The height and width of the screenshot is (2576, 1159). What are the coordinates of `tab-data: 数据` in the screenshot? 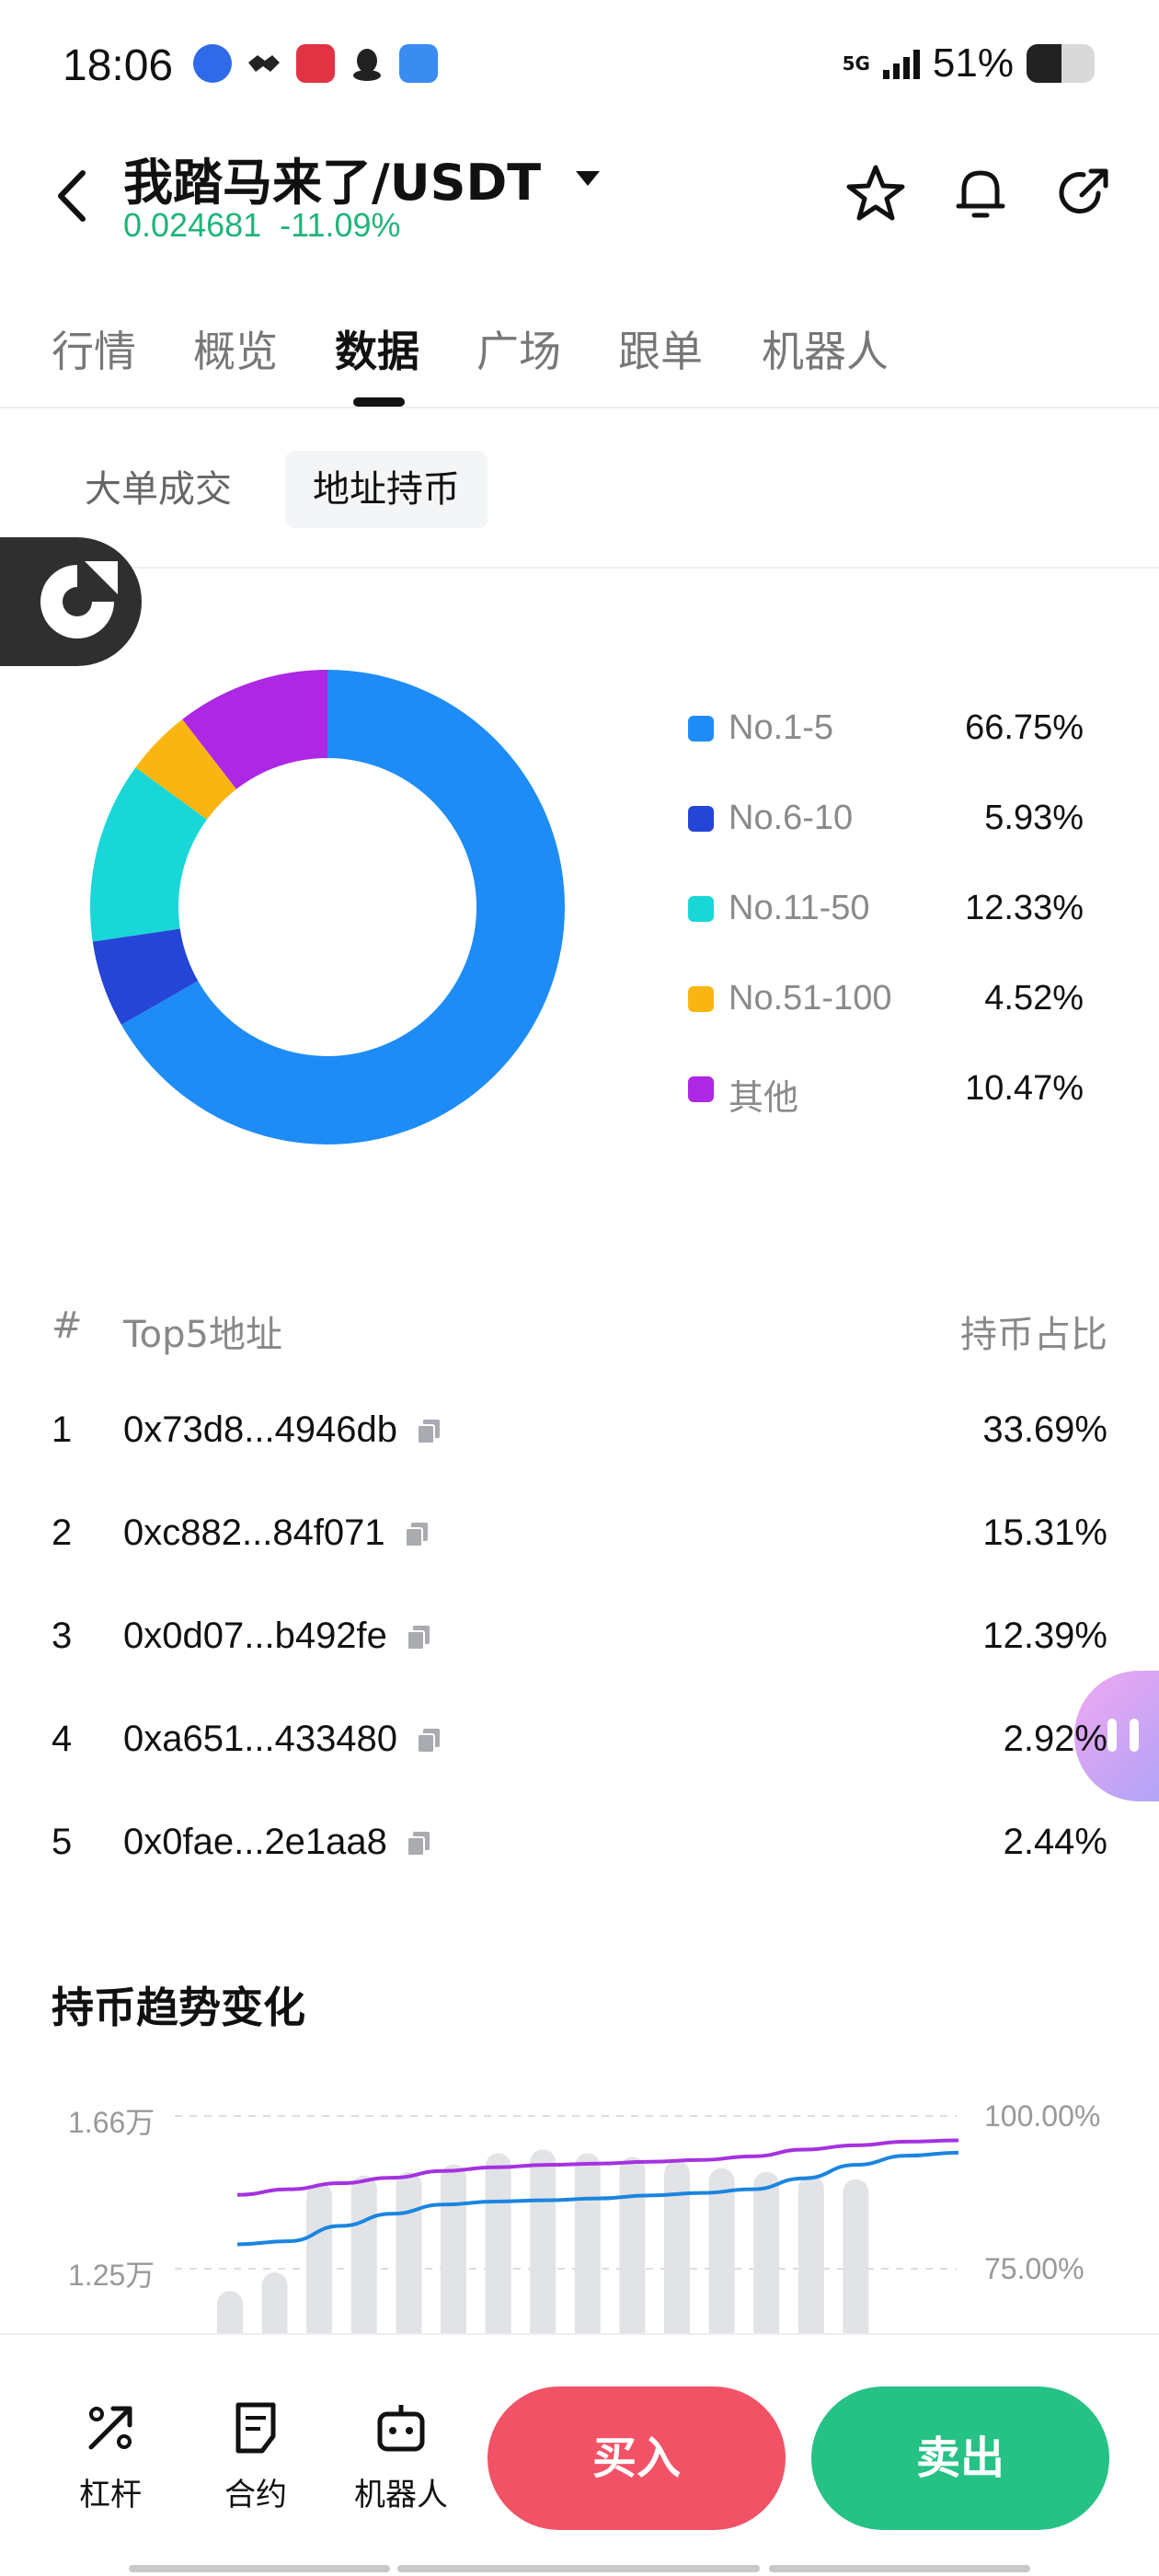 It's located at (377, 348).